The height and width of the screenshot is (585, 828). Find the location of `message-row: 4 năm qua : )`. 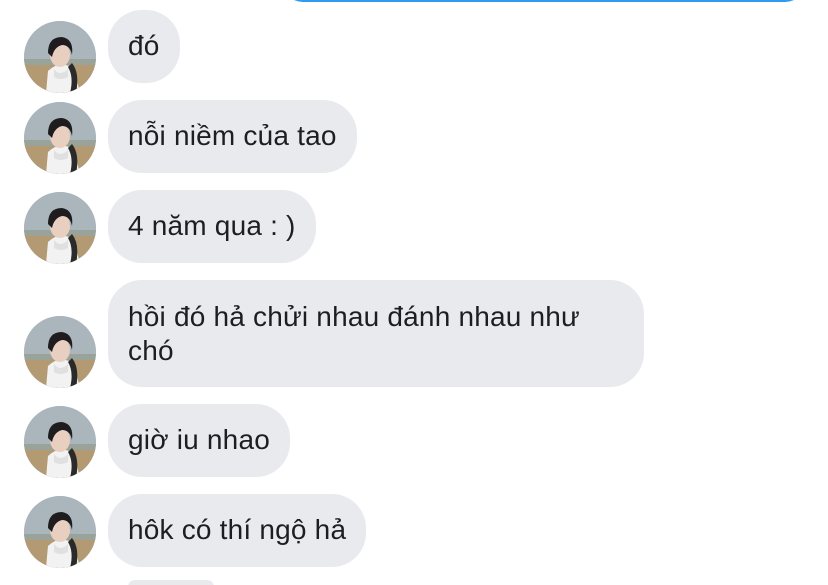

message-row: 4 năm qua : ) is located at coordinates (414, 227).